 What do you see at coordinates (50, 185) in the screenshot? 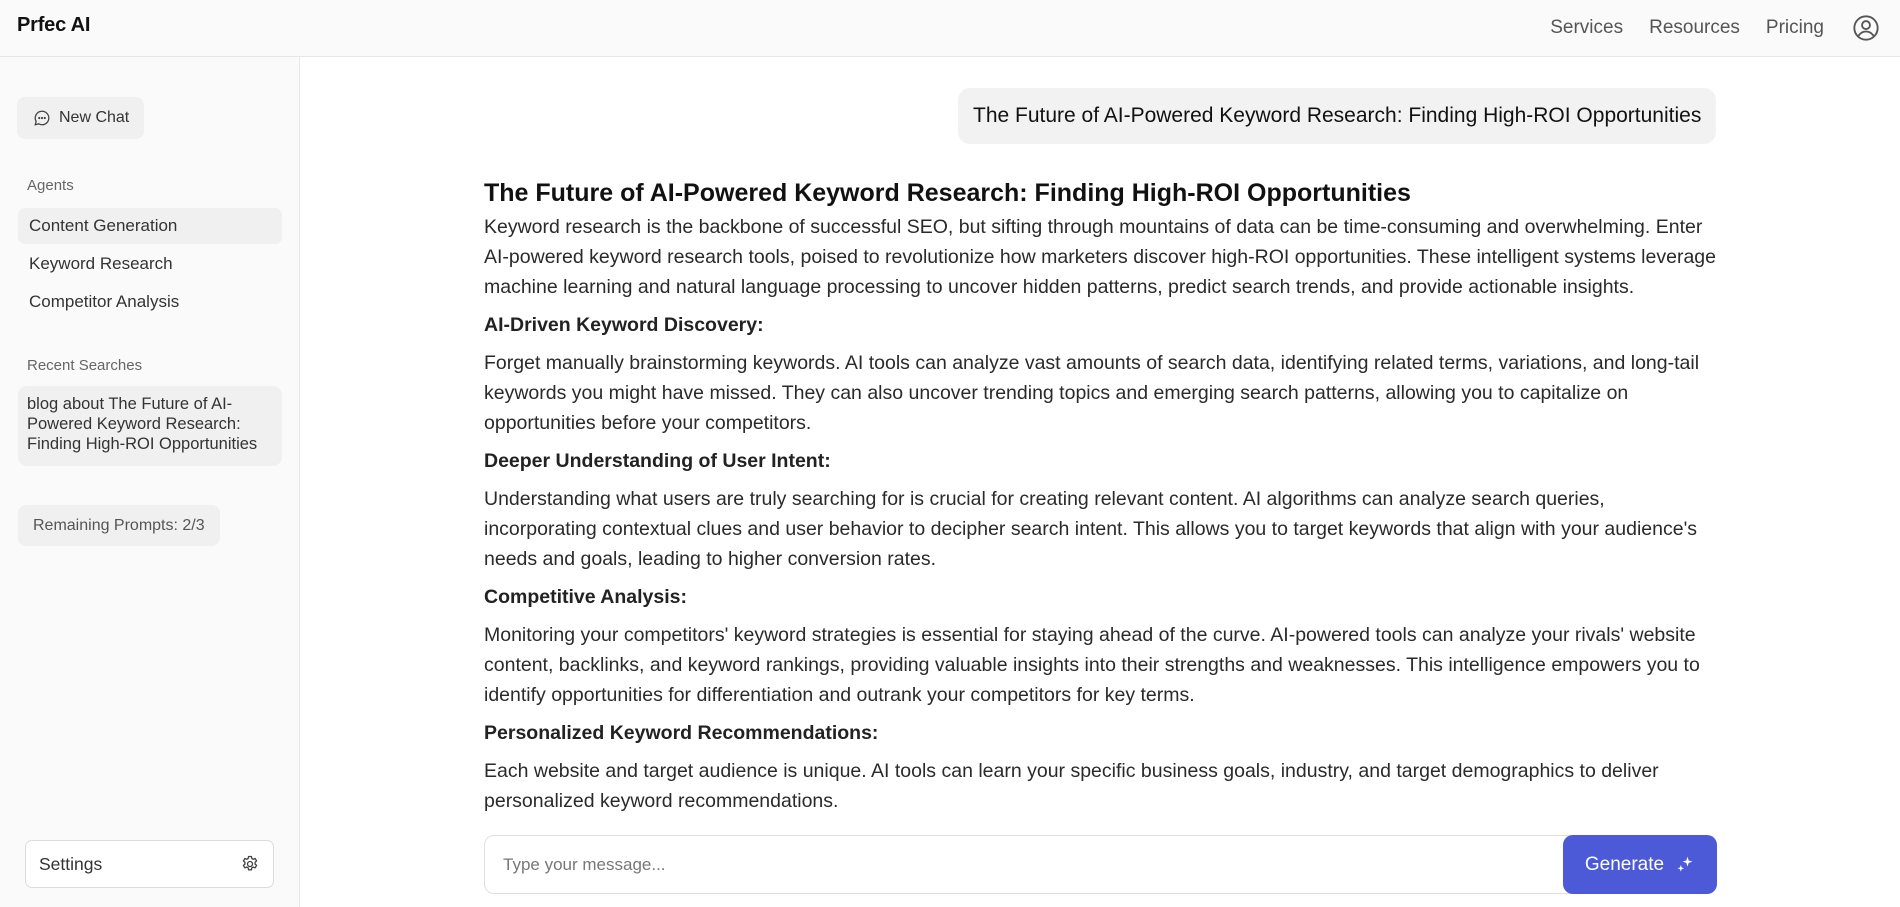
I see `agents-heading: Agents` at bounding box center [50, 185].